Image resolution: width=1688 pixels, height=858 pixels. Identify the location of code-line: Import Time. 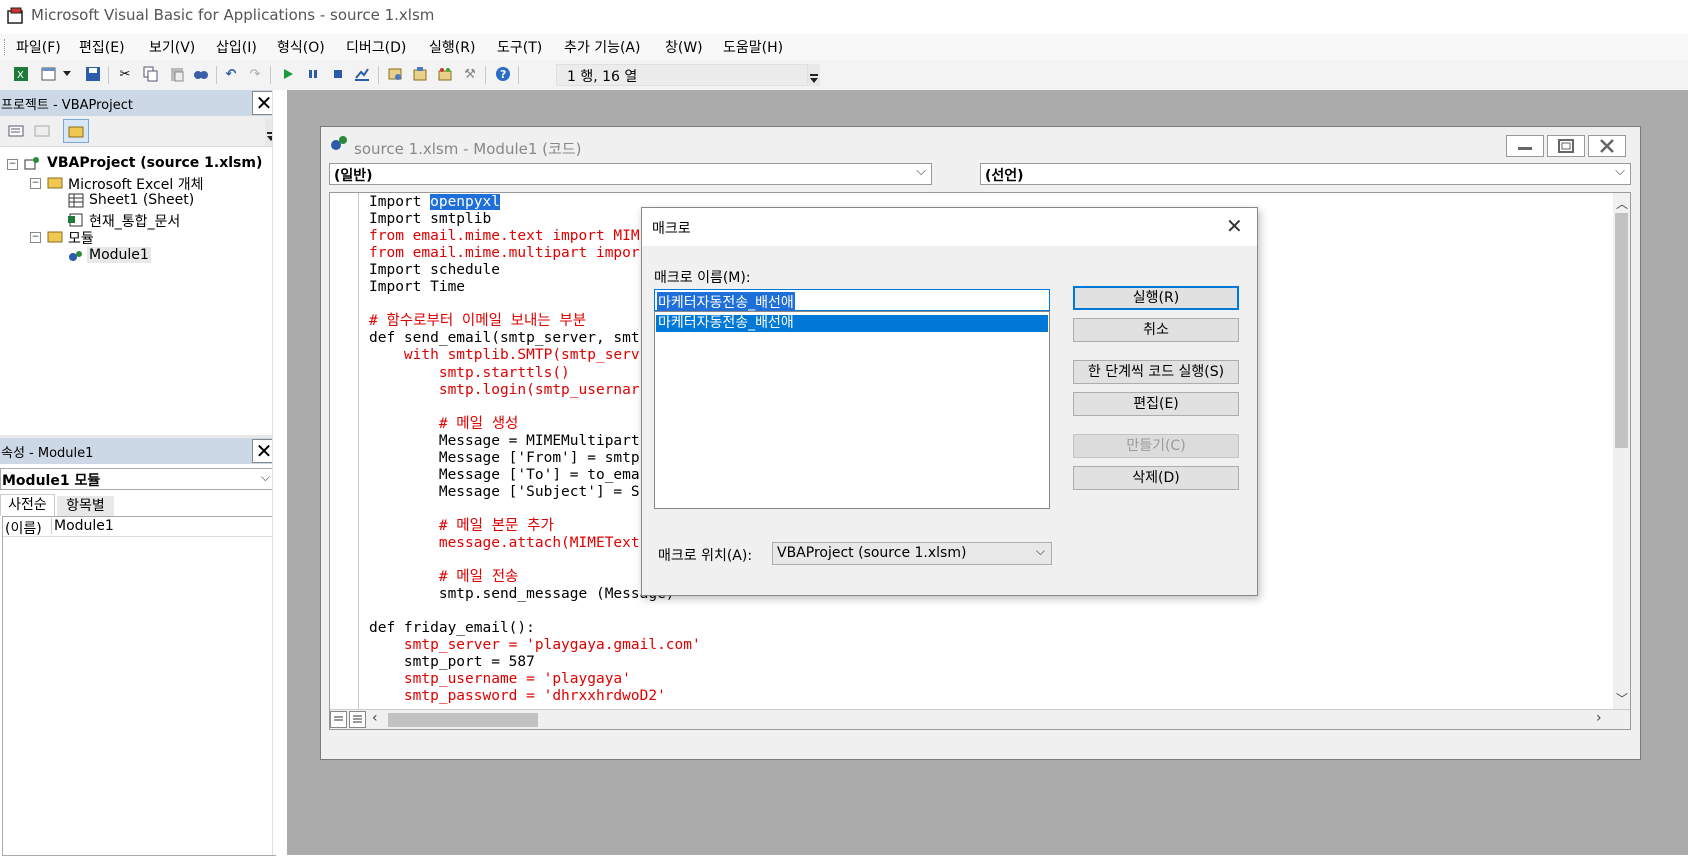
(417, 287).